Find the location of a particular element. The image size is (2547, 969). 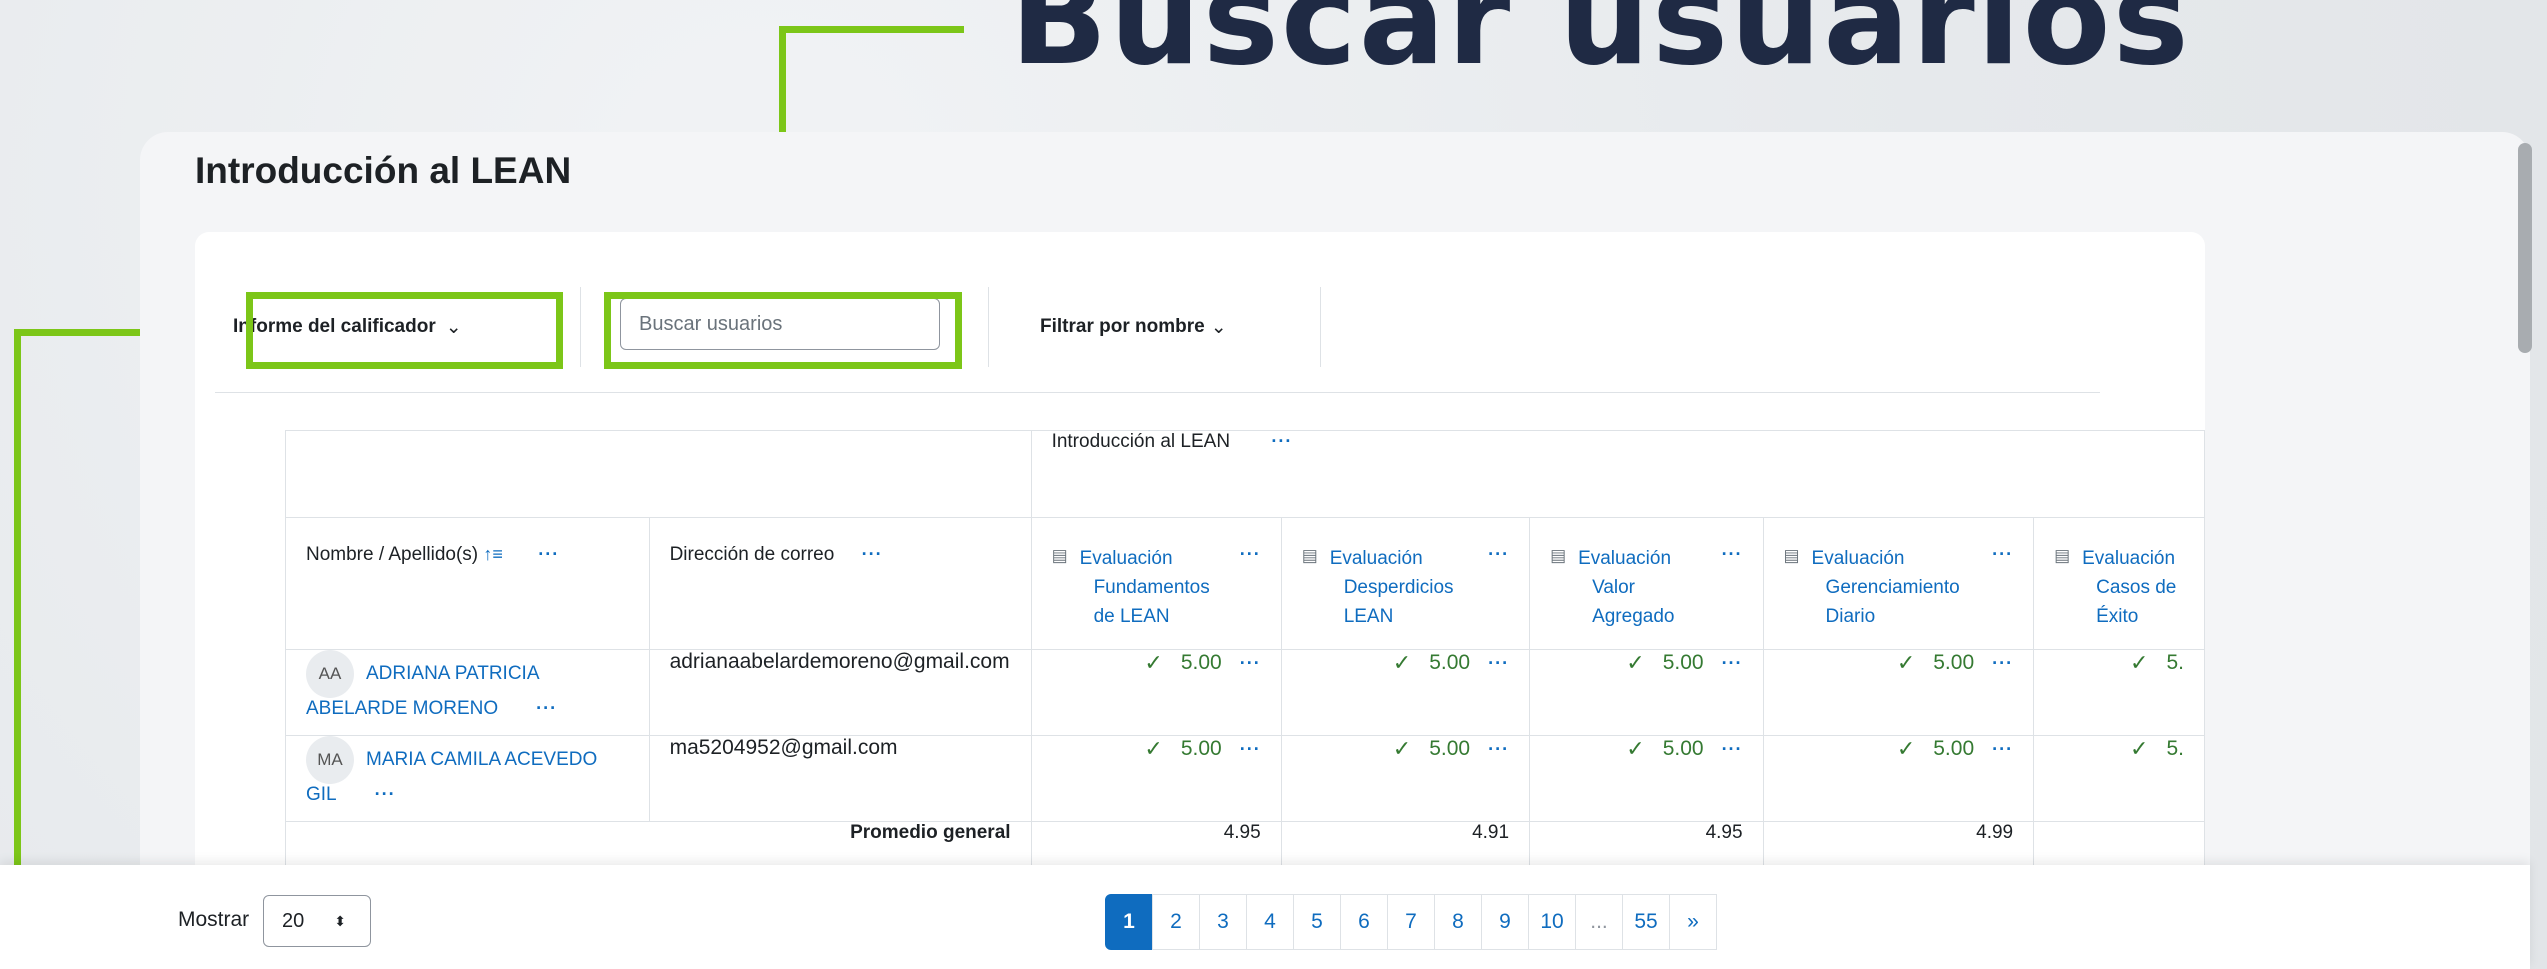

average-label-cell: Promedio general is located at coordinates (658, 846).